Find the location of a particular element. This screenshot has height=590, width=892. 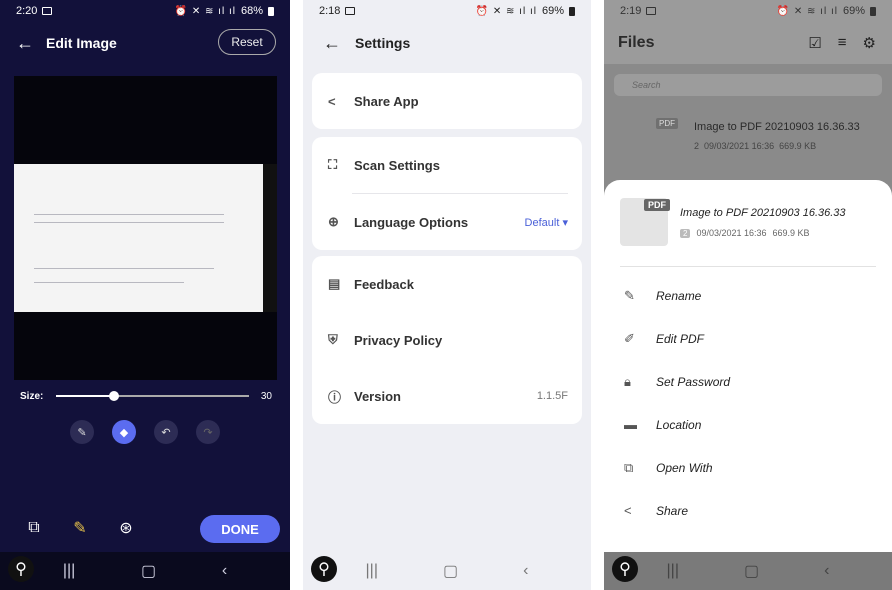

crop-icon: ⧉ is located at coordinates (34, 528).